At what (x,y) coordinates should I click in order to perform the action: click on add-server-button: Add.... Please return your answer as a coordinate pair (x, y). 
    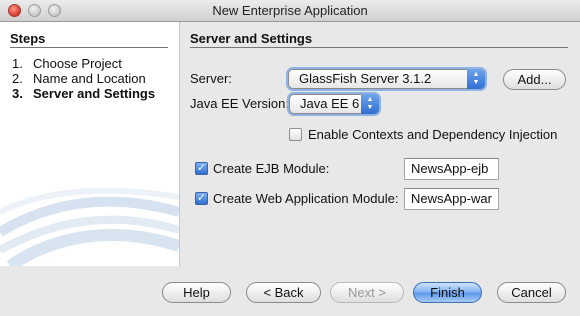
    Looking at the image, I should click on (534, 79).